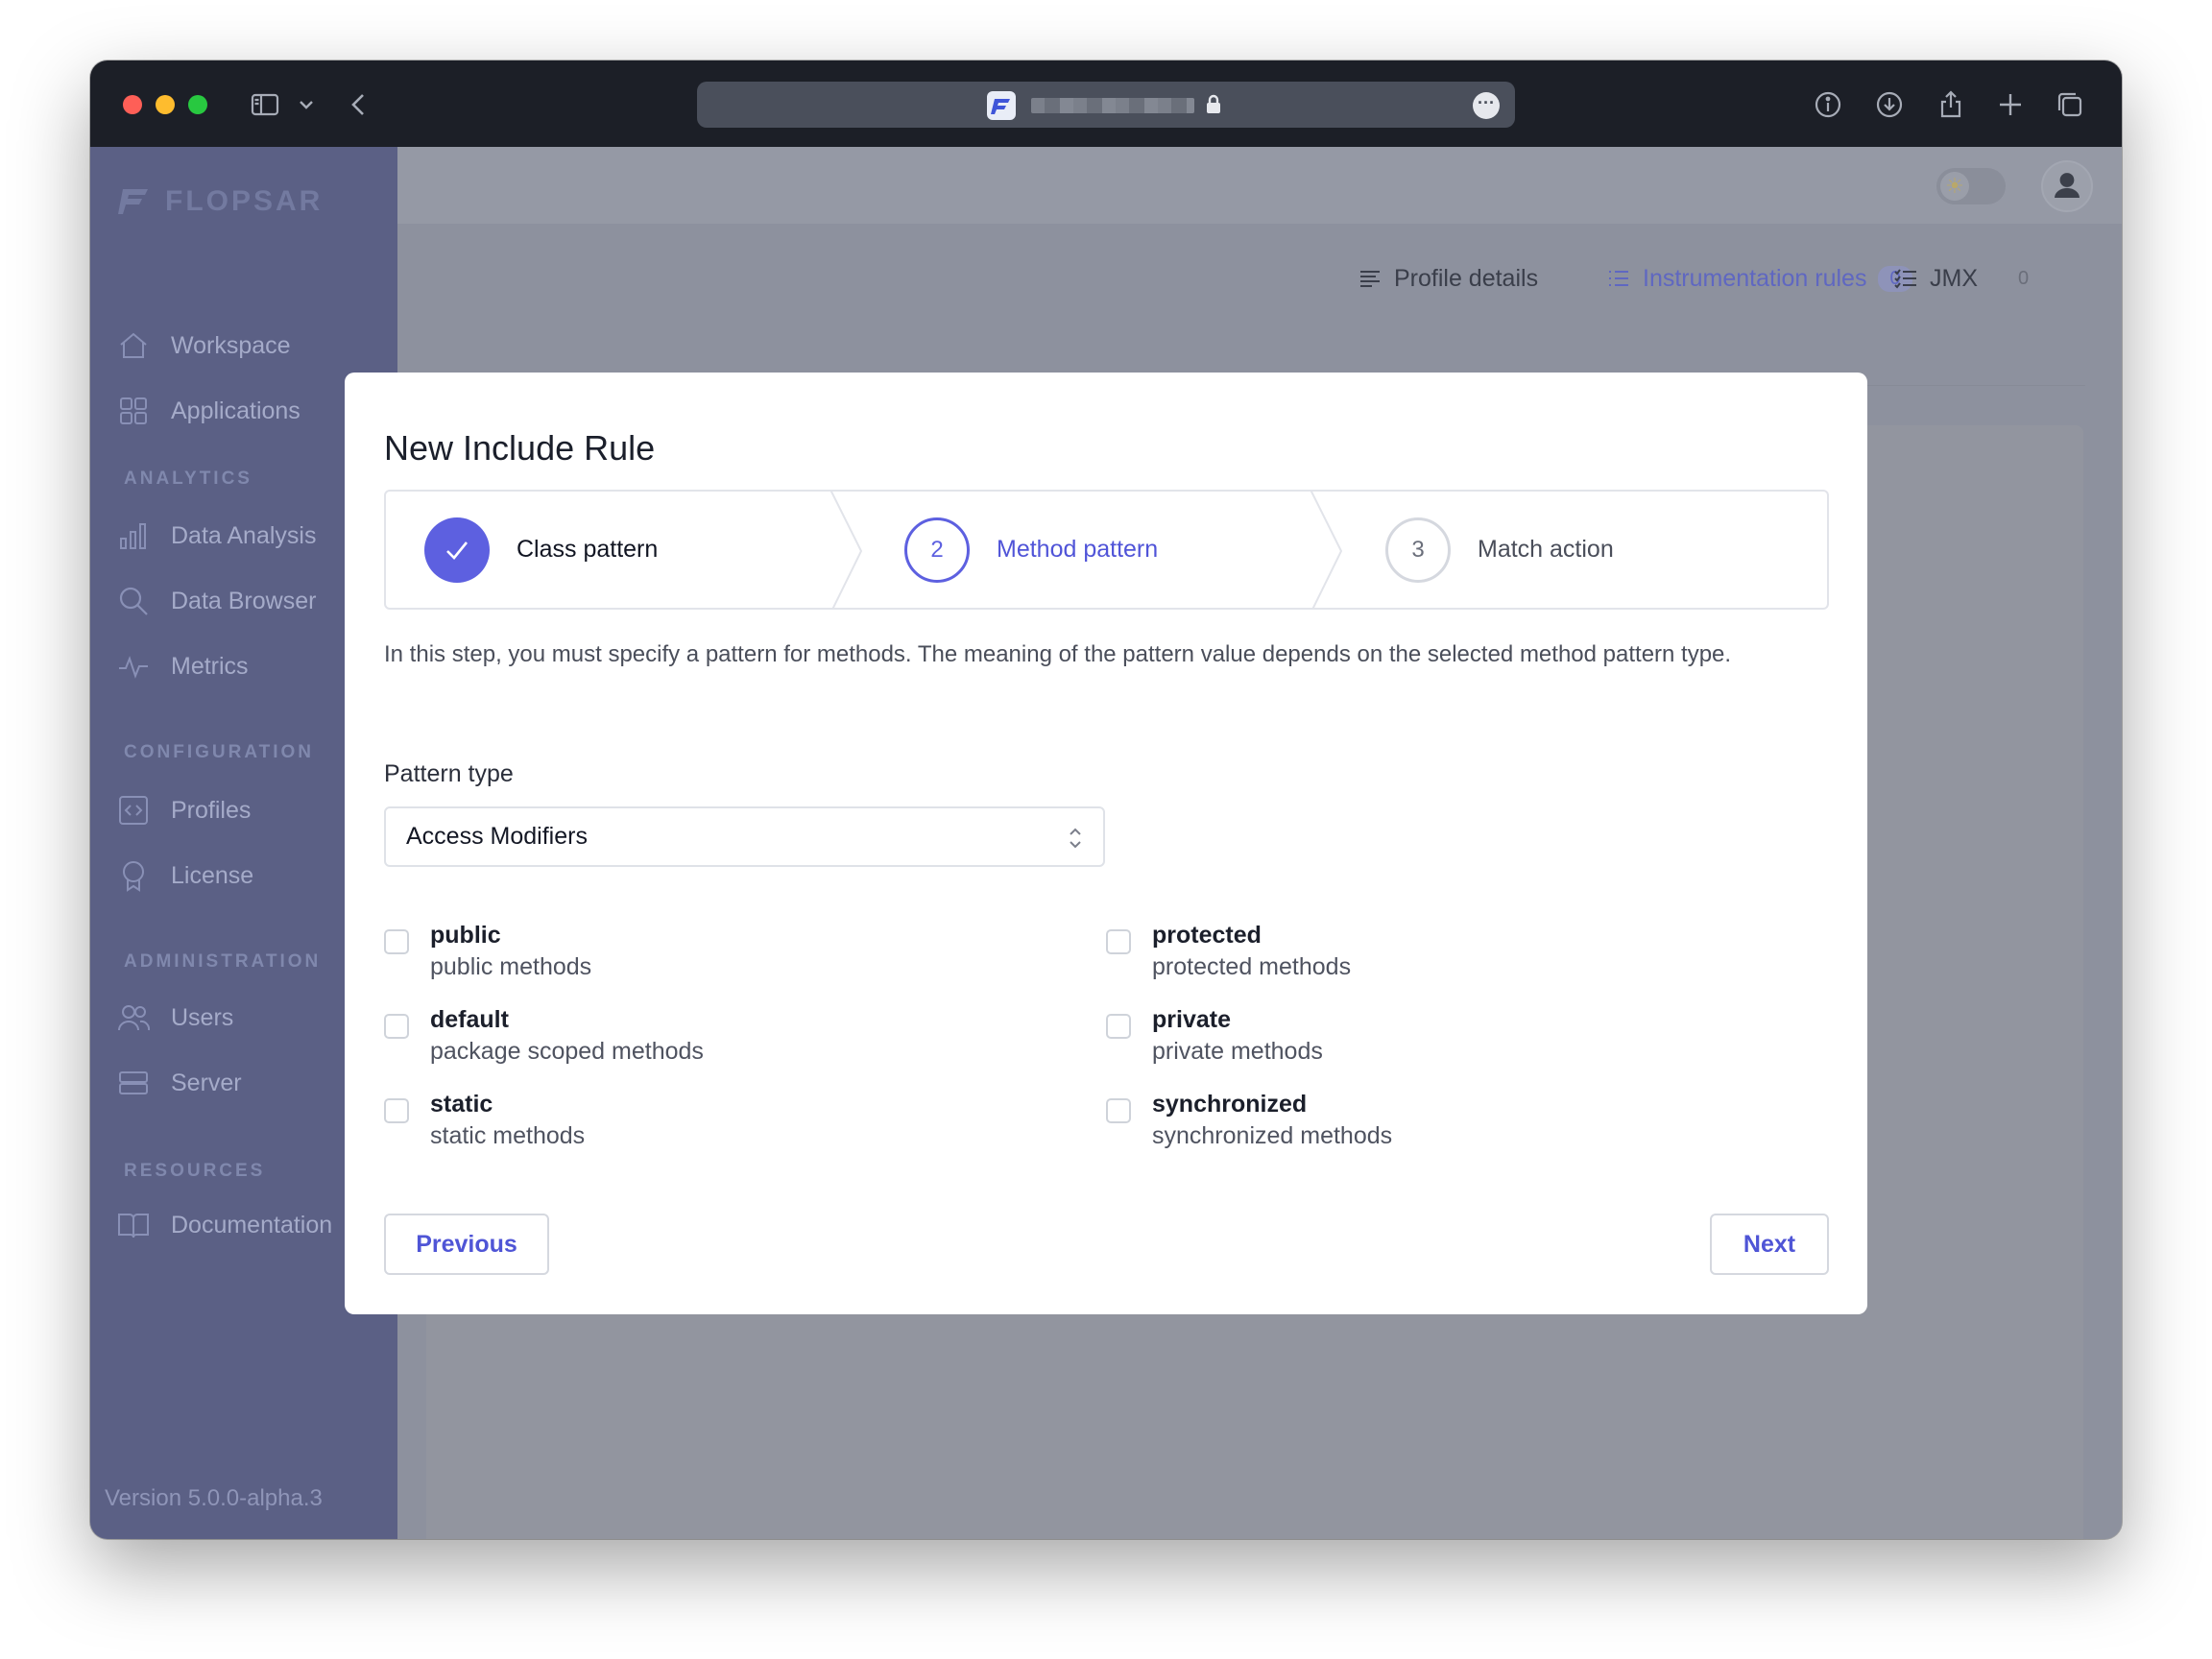 The width and height of the screenshot is (2212, 1659). Describe the element at coordinates (236, 410) in the screenshot. I see `sidebar-item-label: Applications` at that location.